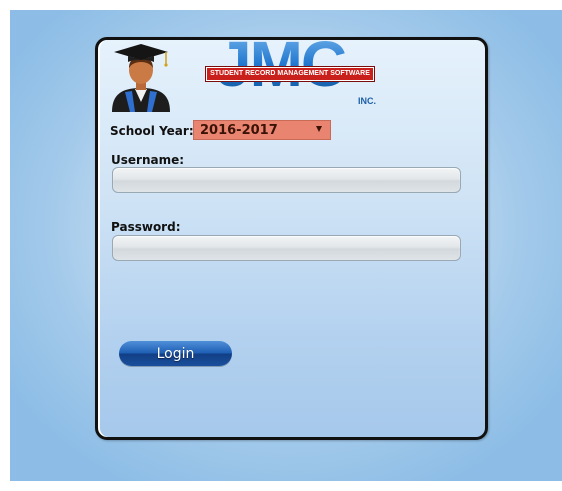 This screenshot has width=562, height=491. Describe the element at coordinates (141, 78) in the screenshot. I see `graduate-icon` at that location.